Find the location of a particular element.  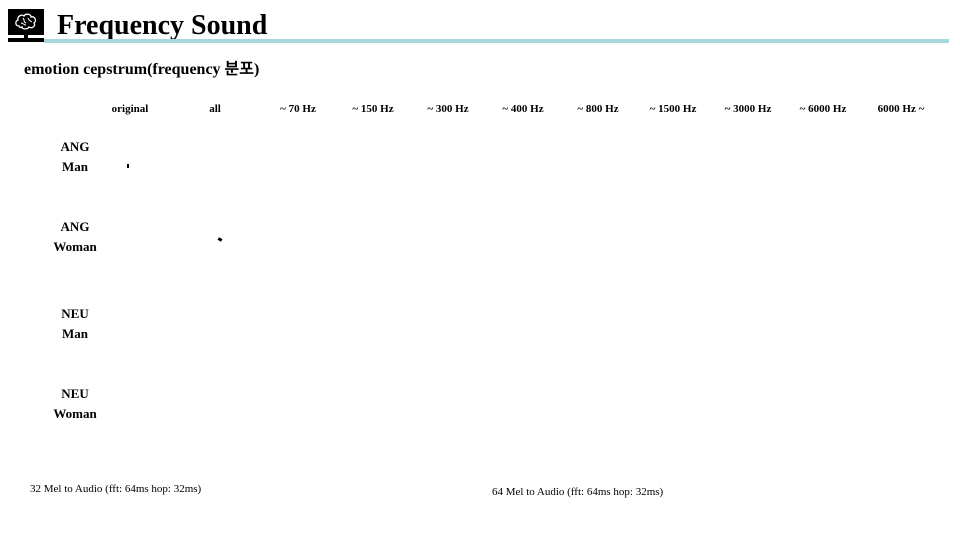

row-label: NEU Woman is located at coordinates (75, 404).